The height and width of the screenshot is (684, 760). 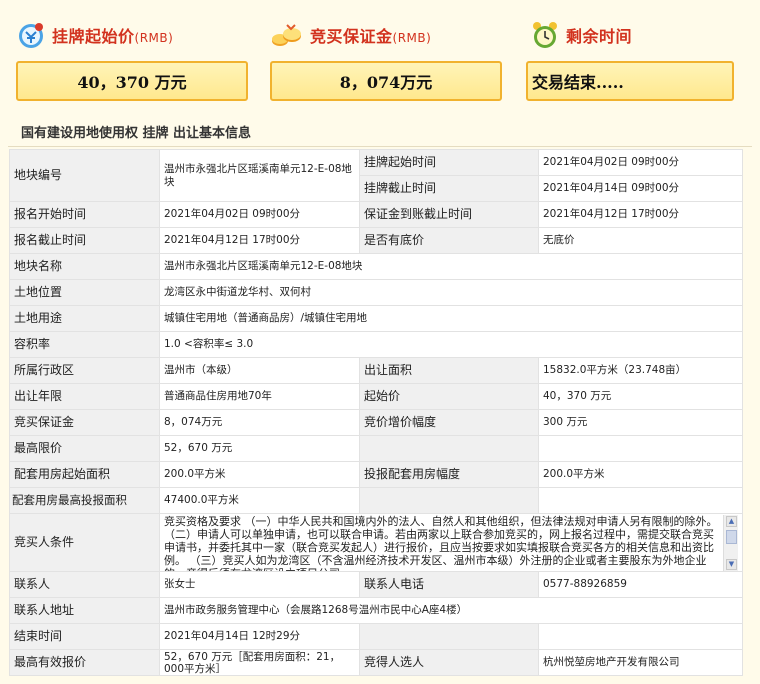 I want to click on table-row: 配套用房起始面积 200.0平方米 投报配套用房幅度 200.0平方米, so click(x=376, y=474).